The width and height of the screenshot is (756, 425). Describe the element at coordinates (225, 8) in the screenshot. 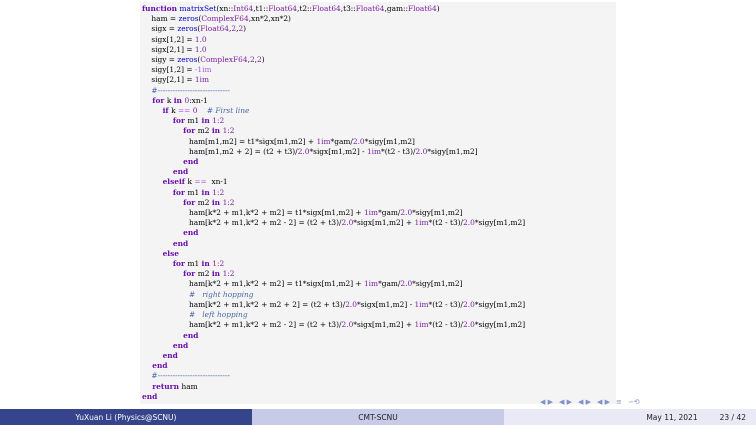

I see `code-token: (xn::` at that location.